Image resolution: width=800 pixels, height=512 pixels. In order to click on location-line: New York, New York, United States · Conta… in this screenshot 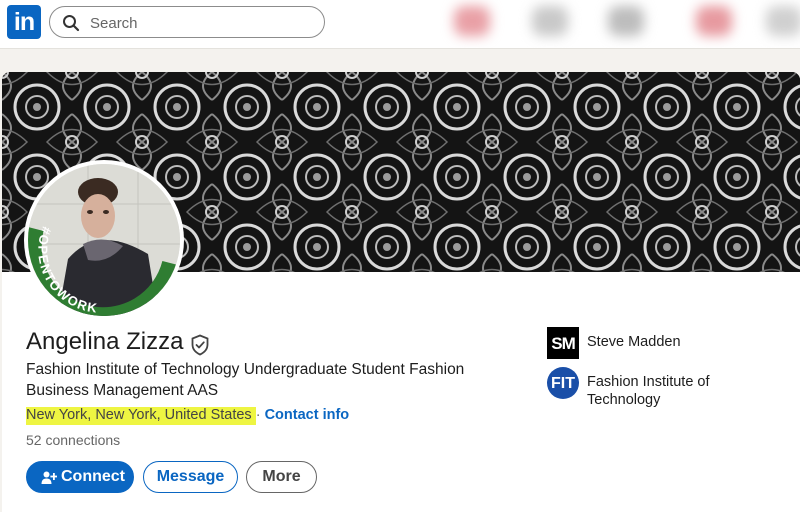, I will do `click(187, 415)`.